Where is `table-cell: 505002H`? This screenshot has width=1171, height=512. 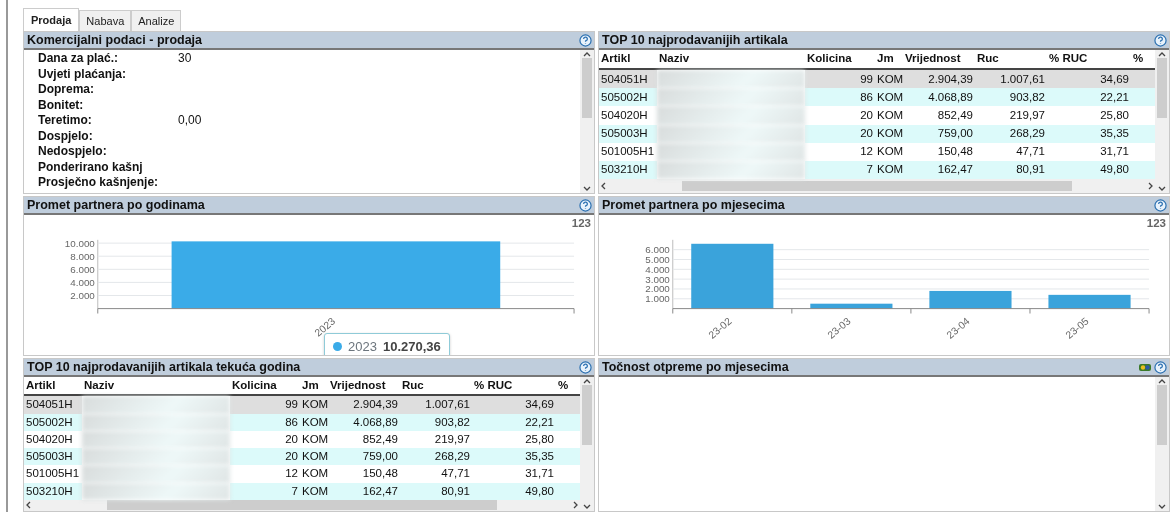 table-cell: 505002H is located at coordinates (628, 97).